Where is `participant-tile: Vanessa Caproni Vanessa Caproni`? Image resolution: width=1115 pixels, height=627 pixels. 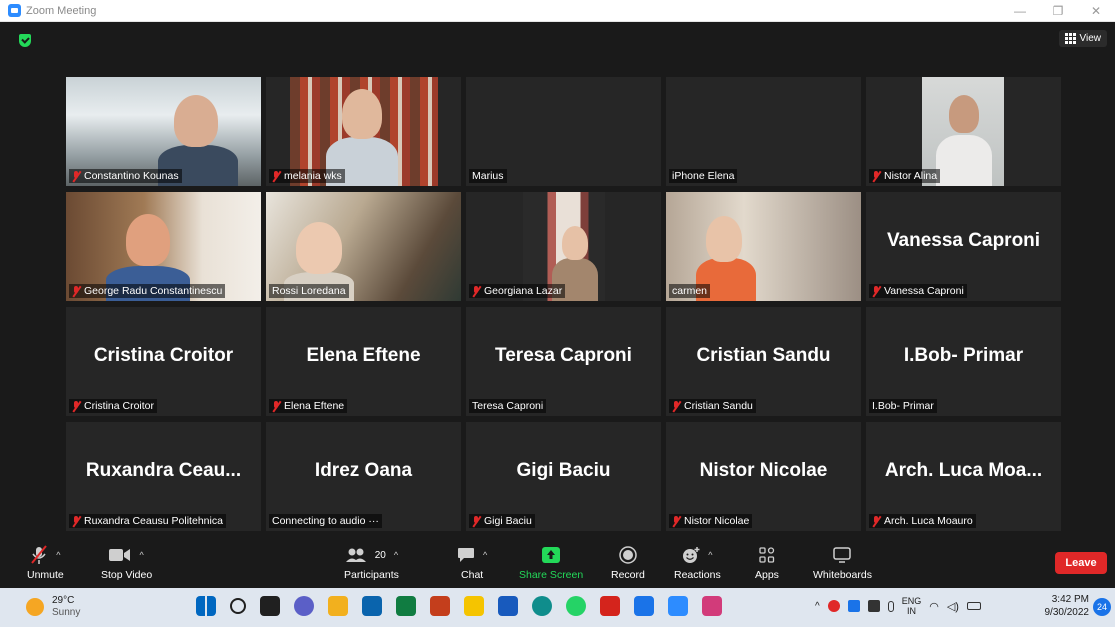
participant-tile: Vanessa Caproni Vanessa Caproni is located at coordinates (963, 246).